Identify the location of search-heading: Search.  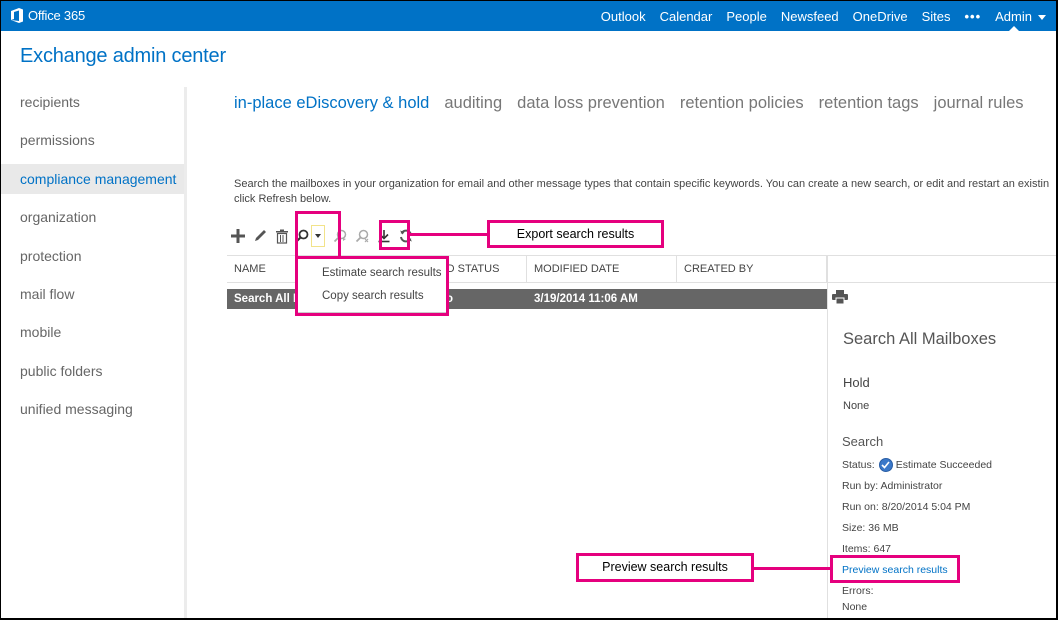
(863, 441).